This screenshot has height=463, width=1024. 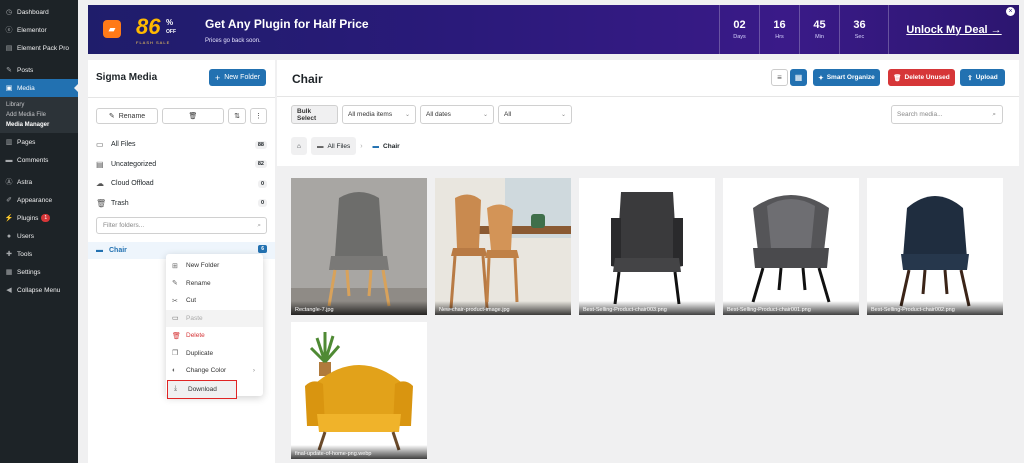 I want to click on filter-folders-input: Filter folders... ⌕, so click(x=181, y=225).